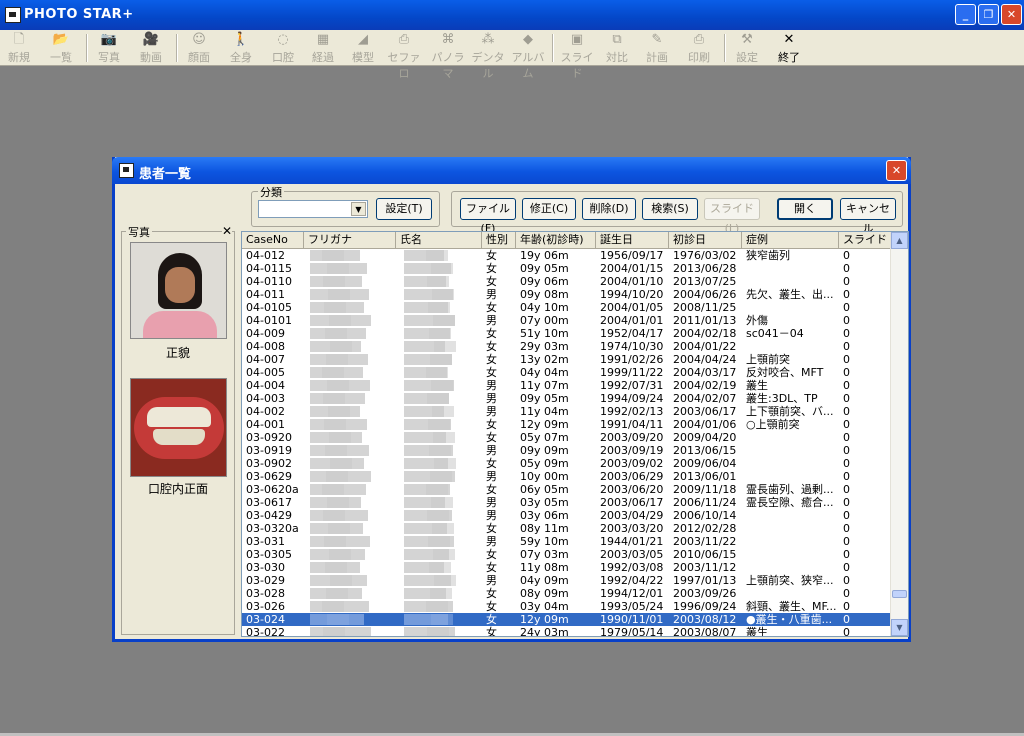 This screenshot has height=736, width=1024. Describe the element at coordinates (632, 385) in the screenshot. I see `cell-birthday: 1992/07/31` at that location.